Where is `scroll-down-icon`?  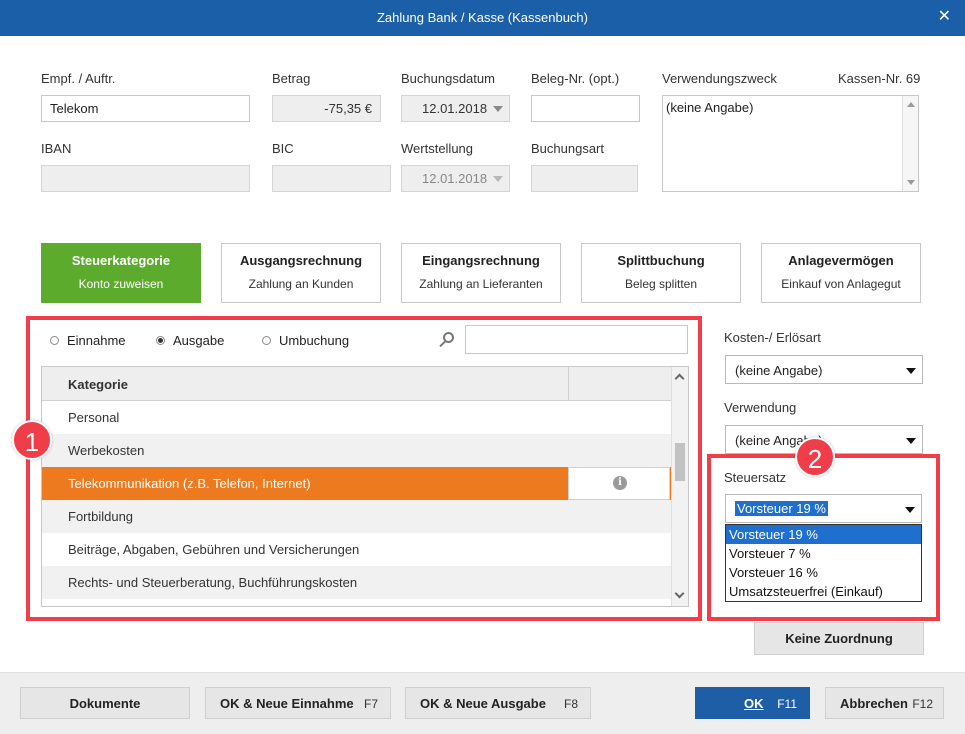 scroll-down-icon is located at coordinates (911, 182).